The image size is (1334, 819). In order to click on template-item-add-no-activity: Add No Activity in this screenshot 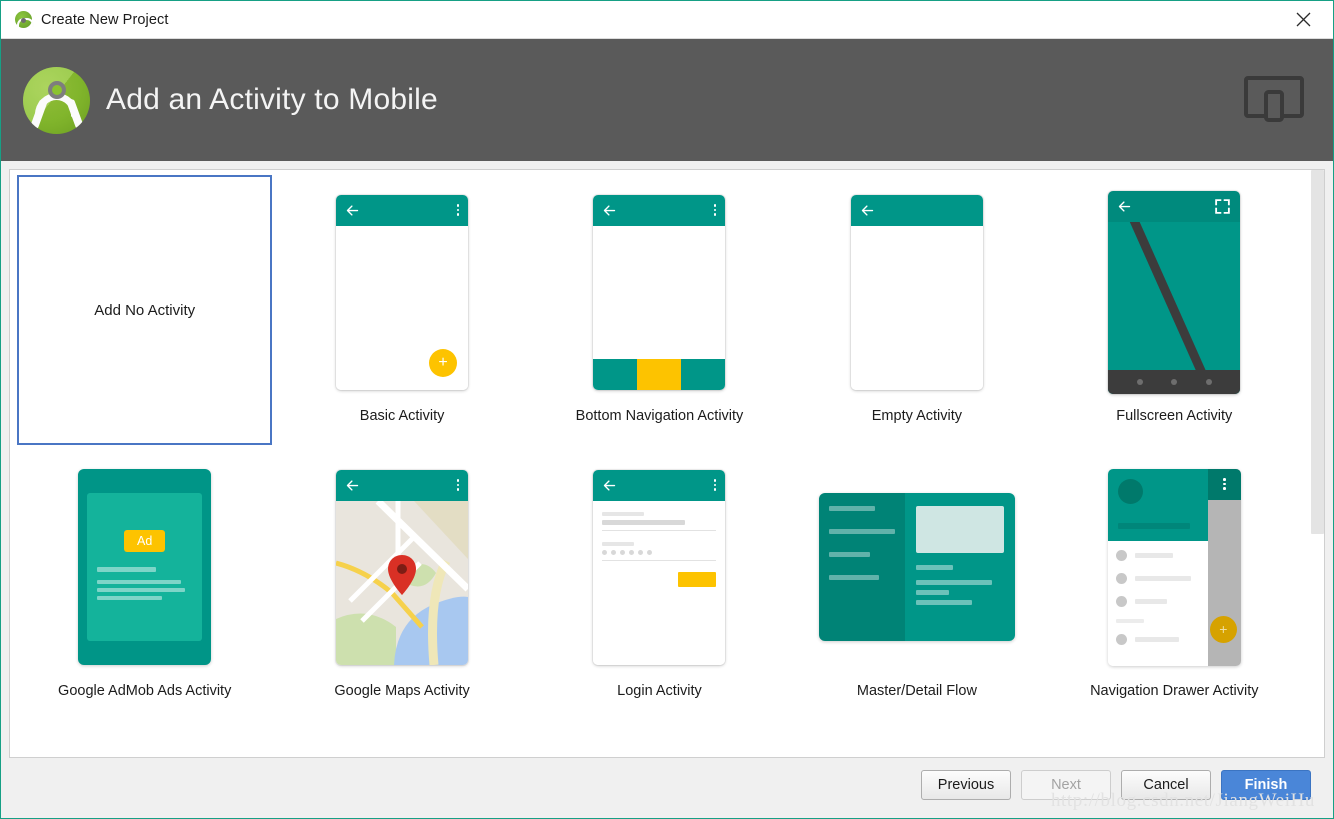, I will do `click(144, 307)`.